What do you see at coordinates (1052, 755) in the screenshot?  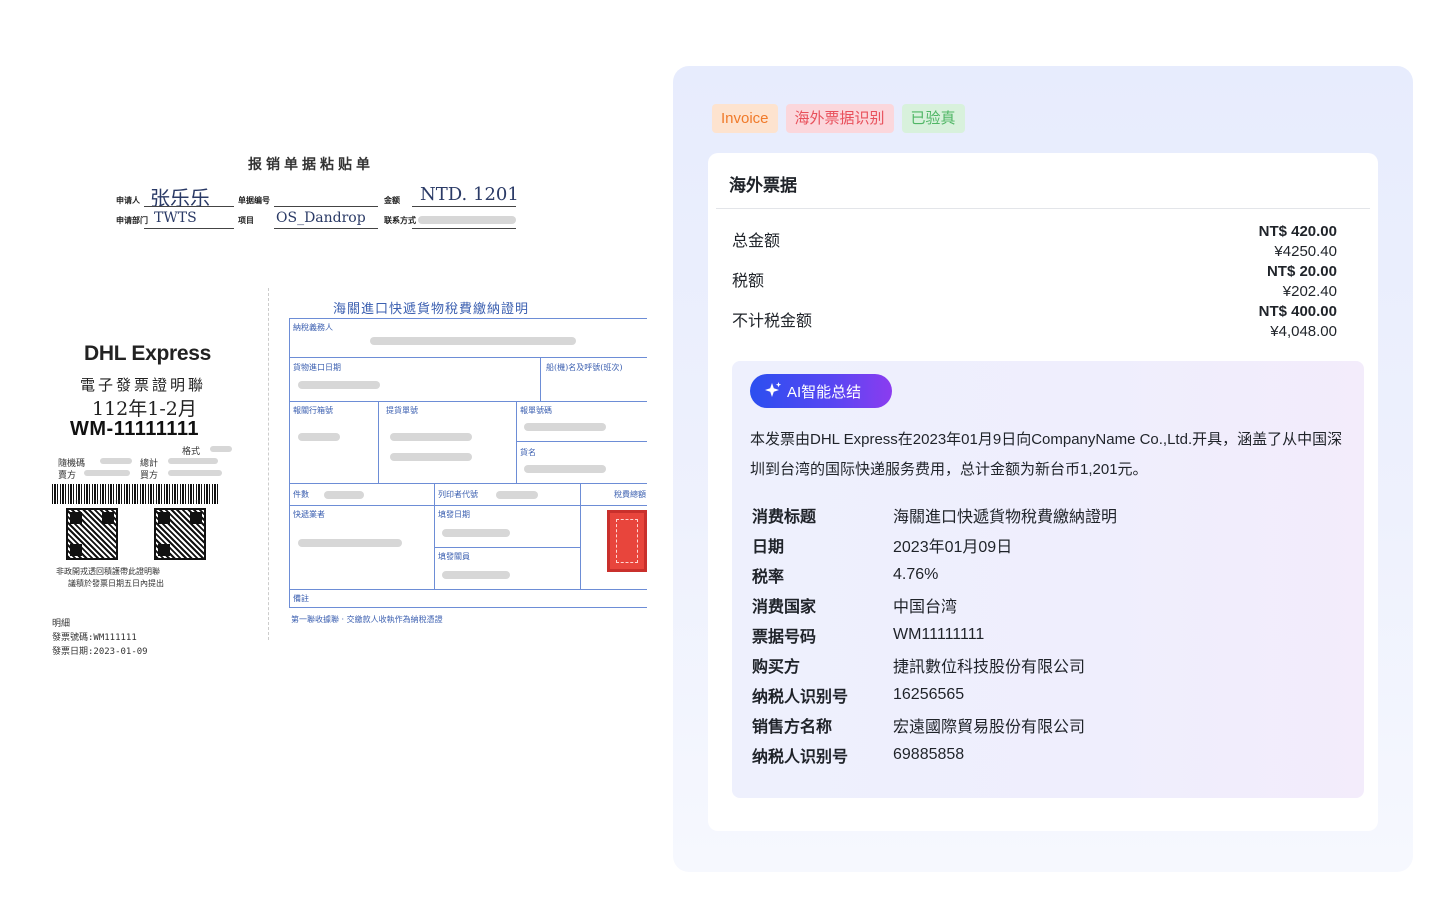 I see `field-row: 纳税人识别号 69885858` at bounding box center [1052, 755].